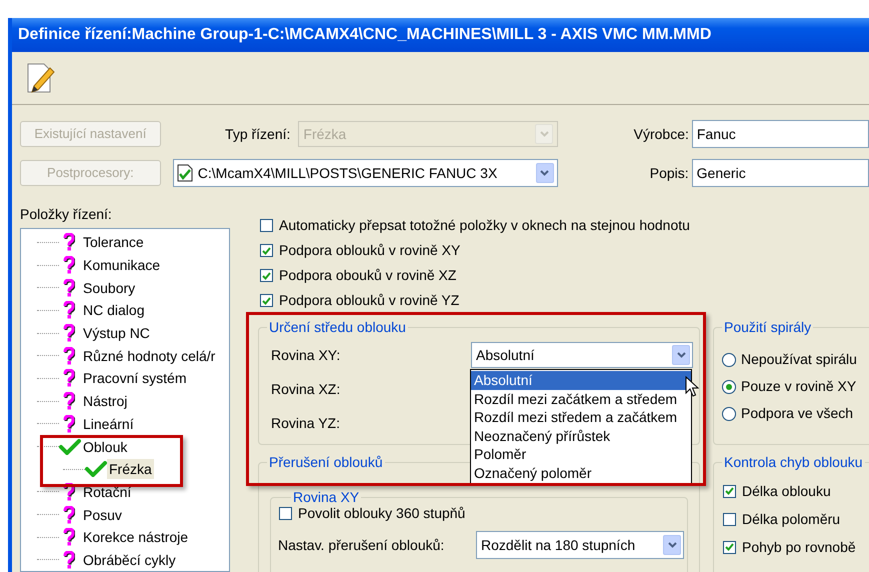 The height and width of the screenshot is (572, 869). Describe the element at coordinates (581, 435) in the screenshot. I see `dropdown-option: Neoznačený přírůstek` at that location.